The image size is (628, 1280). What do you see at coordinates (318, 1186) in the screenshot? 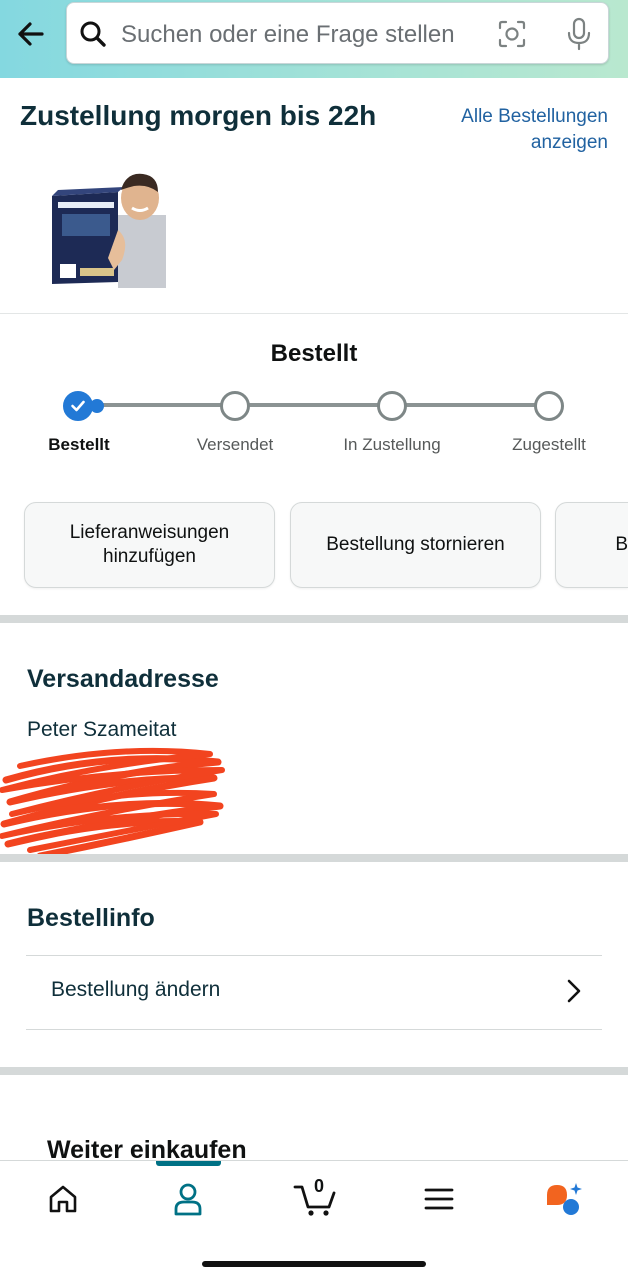
I see `cart-count: 0` at bounding box center [318, 1186].